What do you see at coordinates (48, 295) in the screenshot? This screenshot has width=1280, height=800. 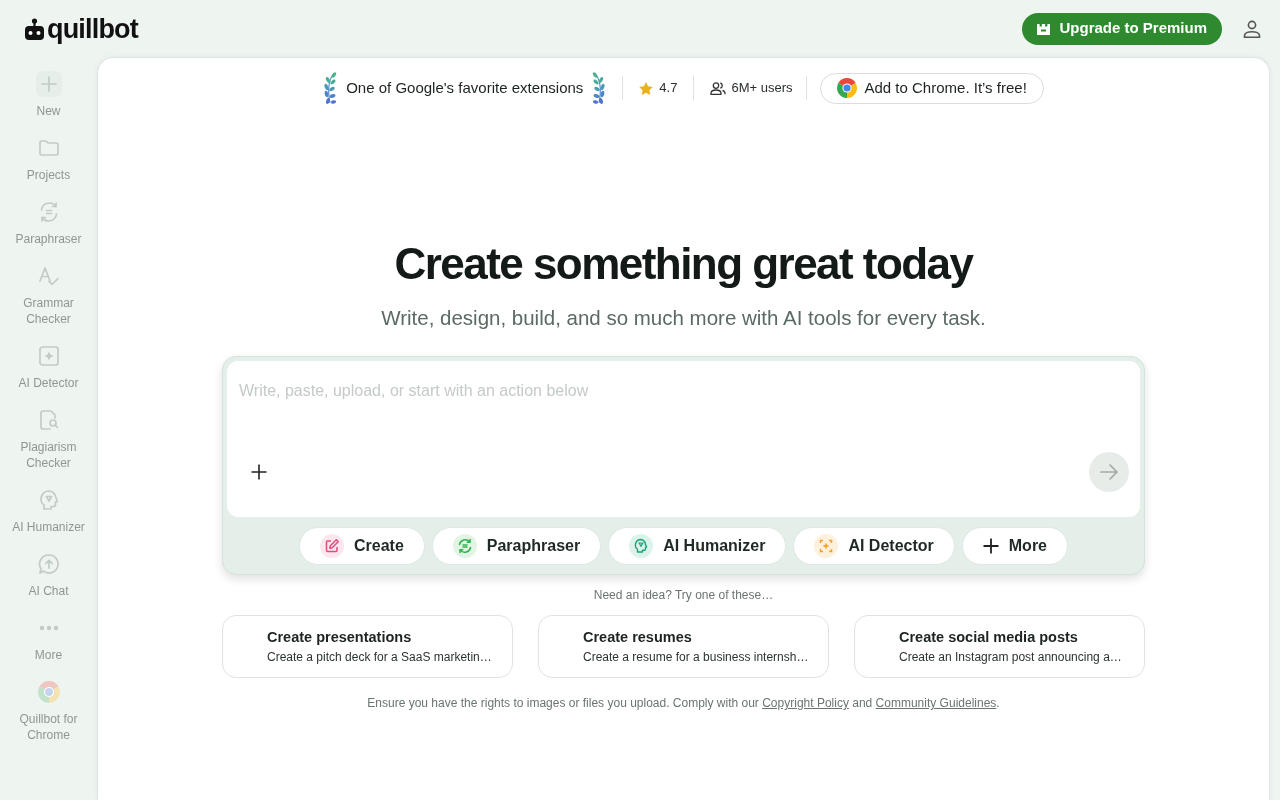 I see `sidebar-item: Grammar Checker` at bounding box center [48, 295].